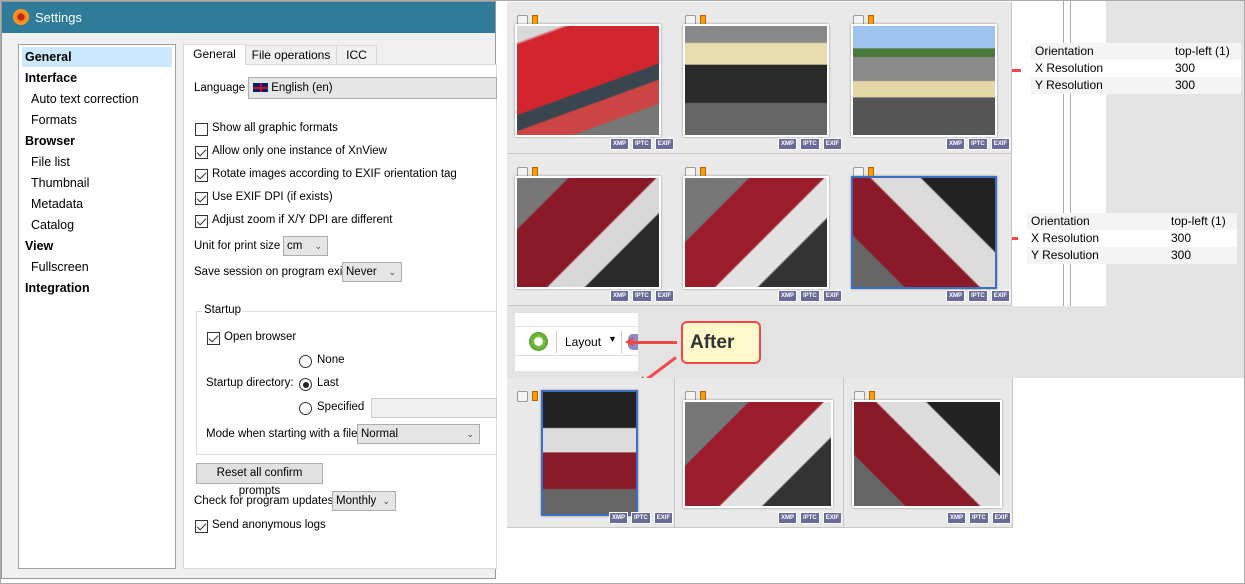 Image resolution: width=1245 pixels, height=584 pixels. What do you see at coordinates (97, 225) in the screenshot?
I see `sidebar-item-catalog: Catalog` at bounding box center [97, 225].